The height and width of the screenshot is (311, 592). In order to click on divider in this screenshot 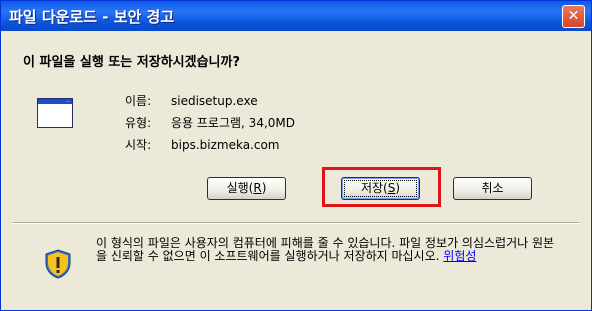, I will do `click(296, 223)`.